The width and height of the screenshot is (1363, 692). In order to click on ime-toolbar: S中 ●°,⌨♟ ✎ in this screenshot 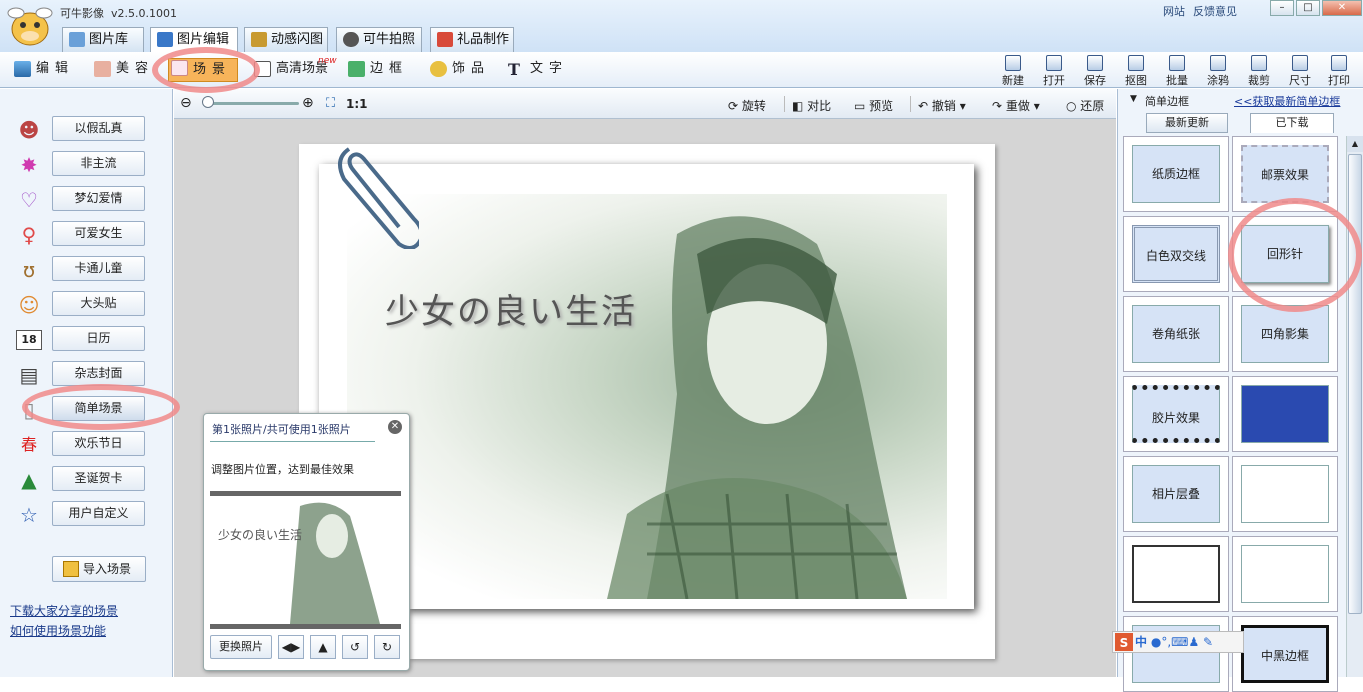, I will do `click(1178, 642)`.